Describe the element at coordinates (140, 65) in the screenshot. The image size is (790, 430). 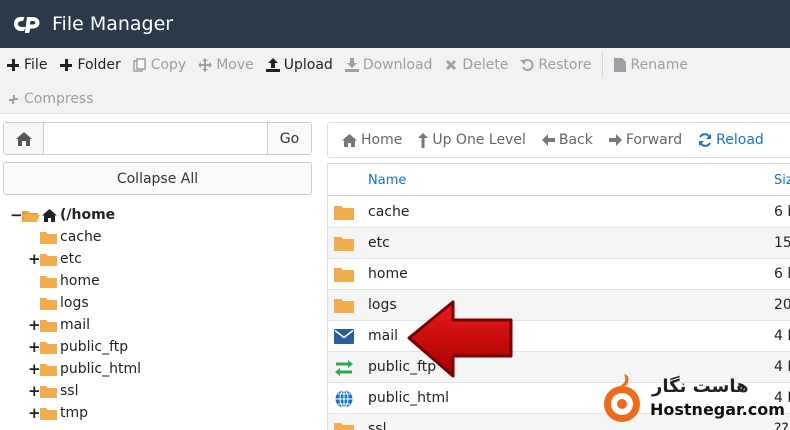
I see `copy-icon` at that location.